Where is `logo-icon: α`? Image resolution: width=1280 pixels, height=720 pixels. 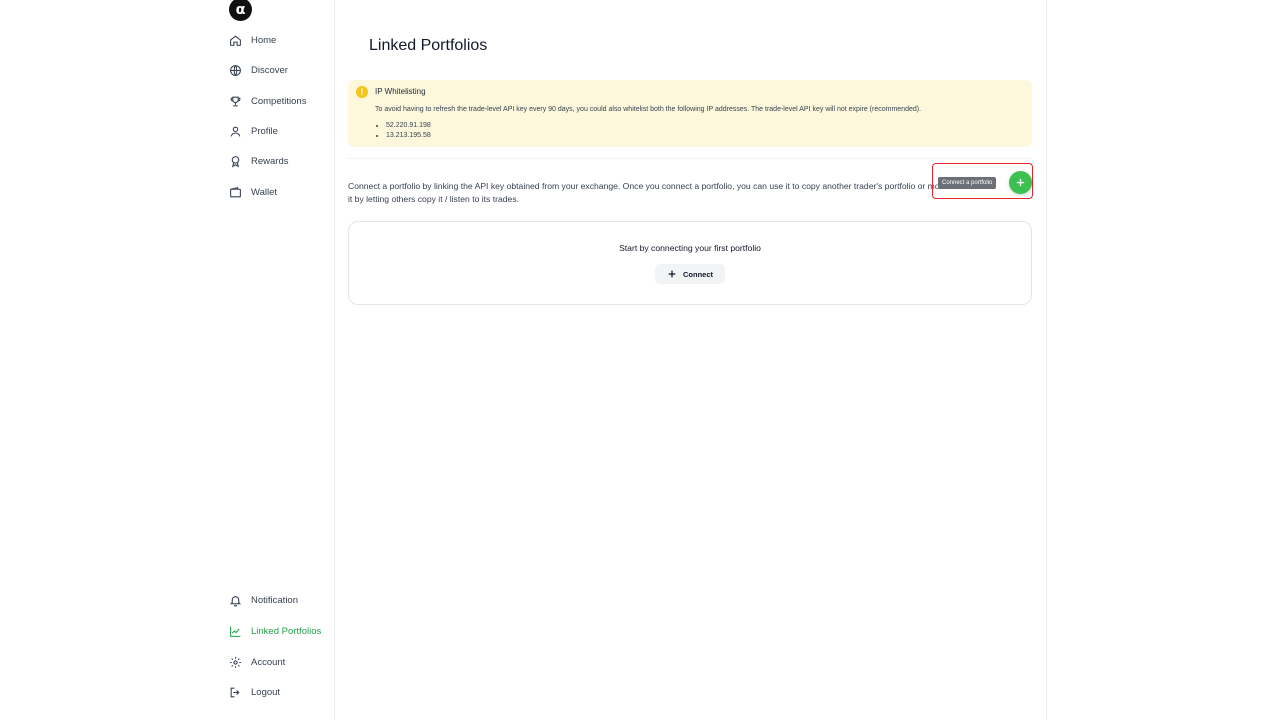 logo-icon: α is located at coordinates (240, 10).